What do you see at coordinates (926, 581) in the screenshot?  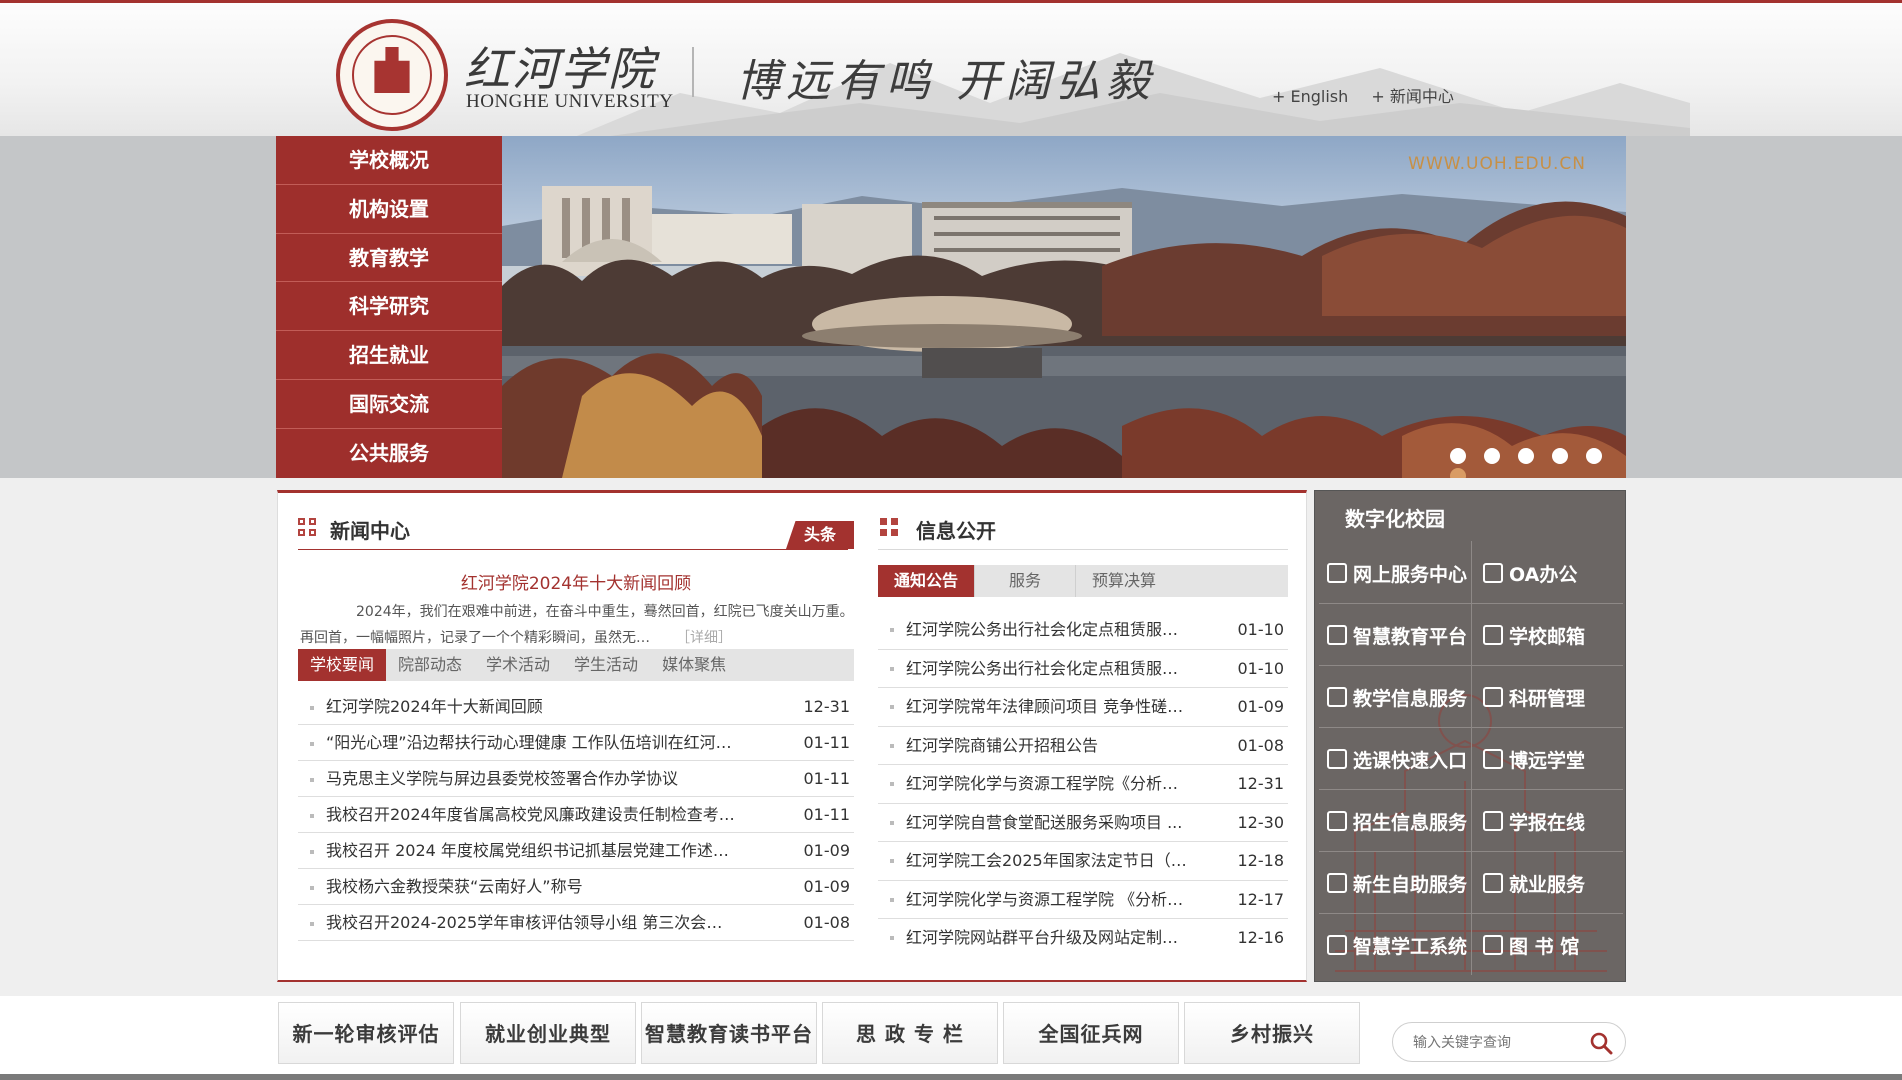 I see `tab-notices: 通知公告` at bounding box center [926, 581].